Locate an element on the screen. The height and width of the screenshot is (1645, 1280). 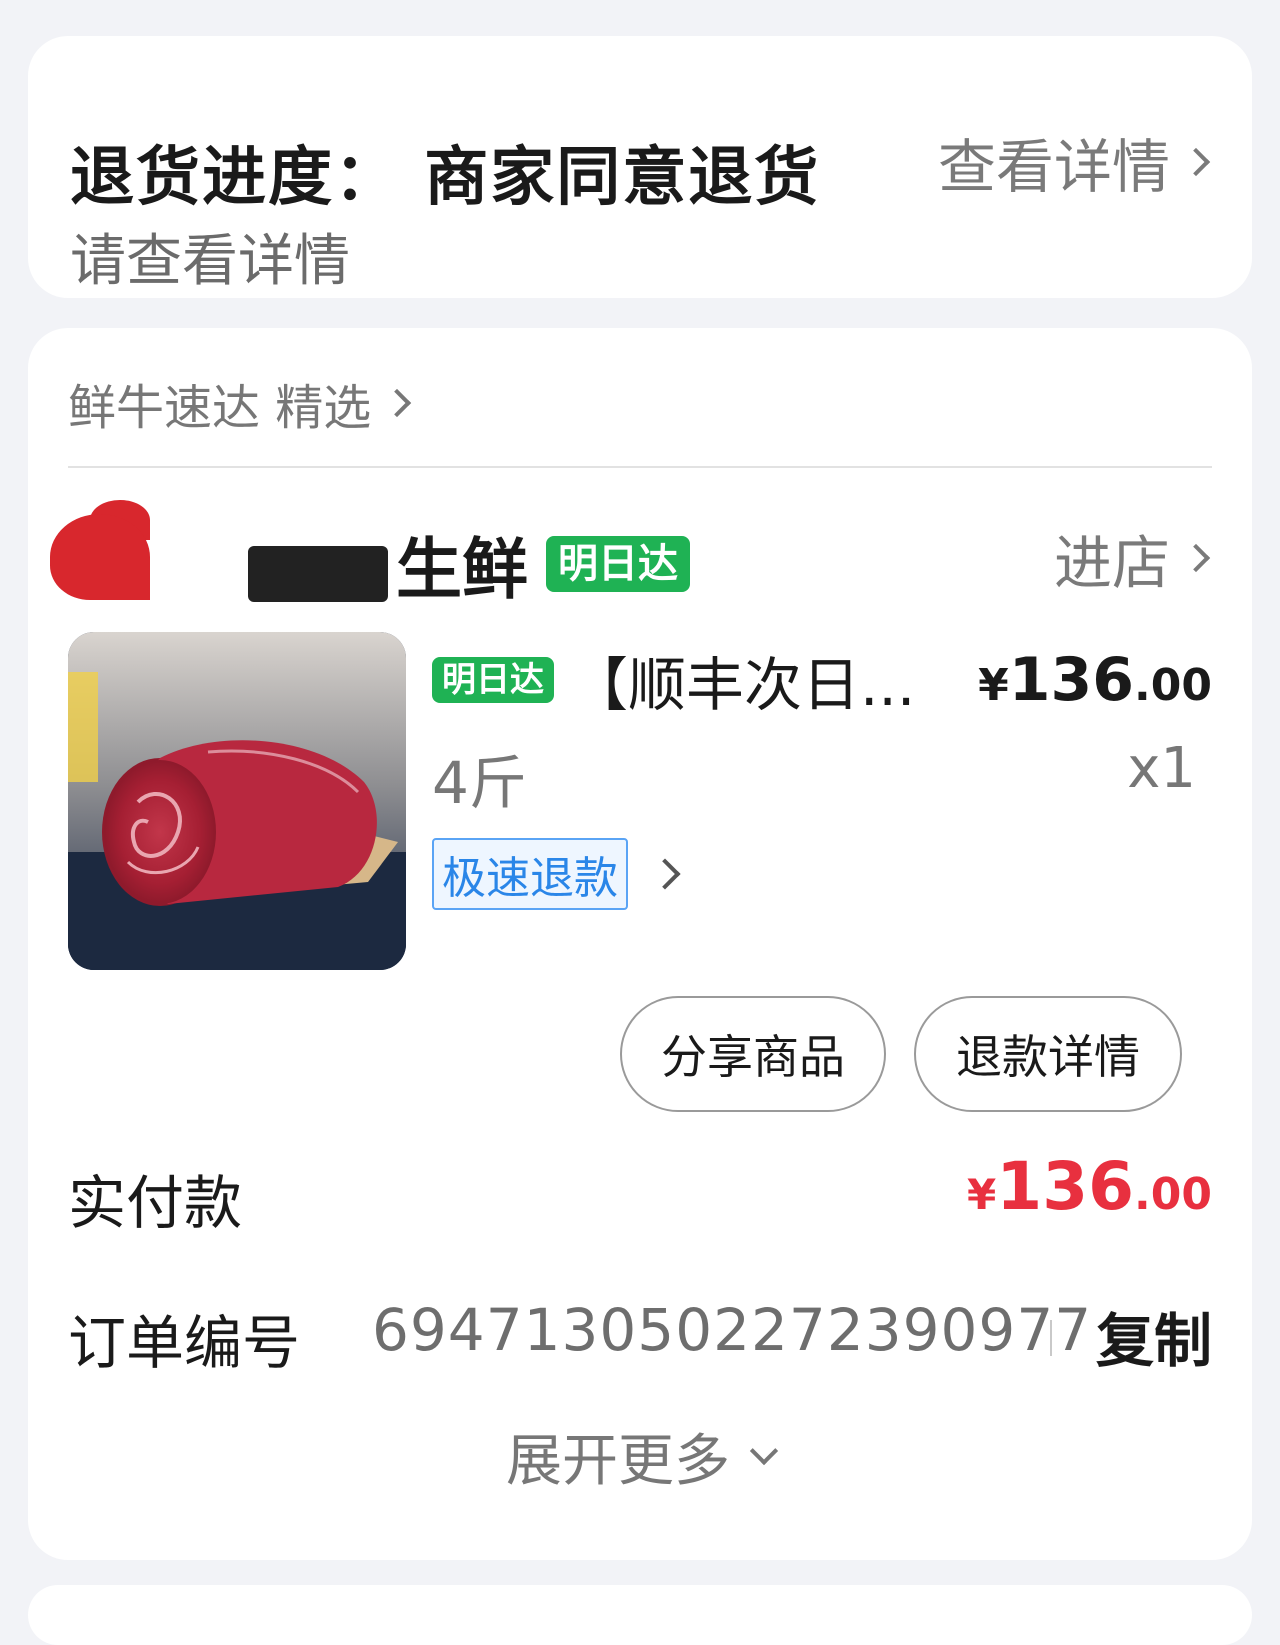
paid-amount-value: ¥136.00 is located at coordinates (1089, 1186).